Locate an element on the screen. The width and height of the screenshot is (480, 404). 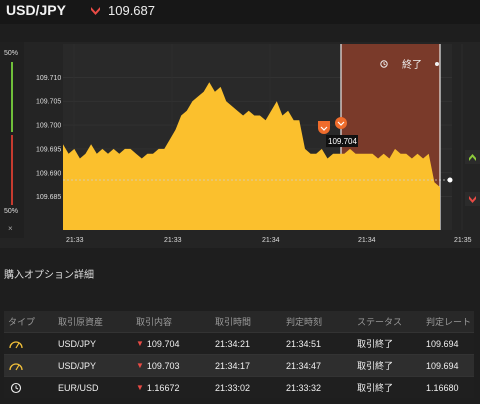
header-asset: 取引原資産 is located at coordinates (81, 322).